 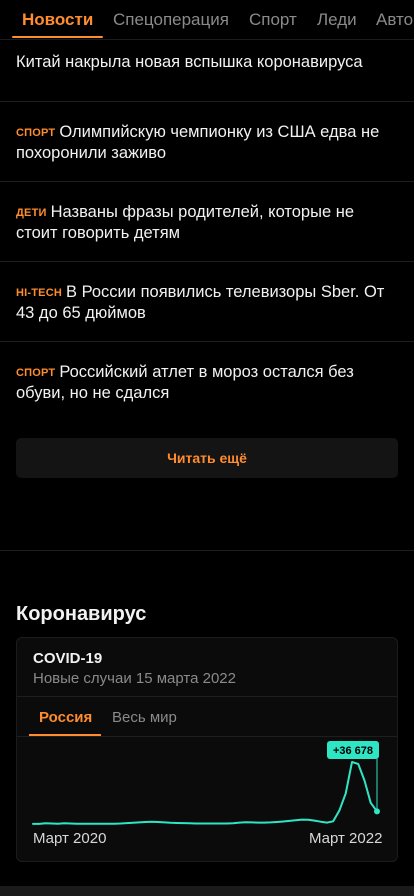 What do you see at coordinates (337, 20) in the screenshot?
I see `tab-lady: Леди` at bounding box center [337, 20].